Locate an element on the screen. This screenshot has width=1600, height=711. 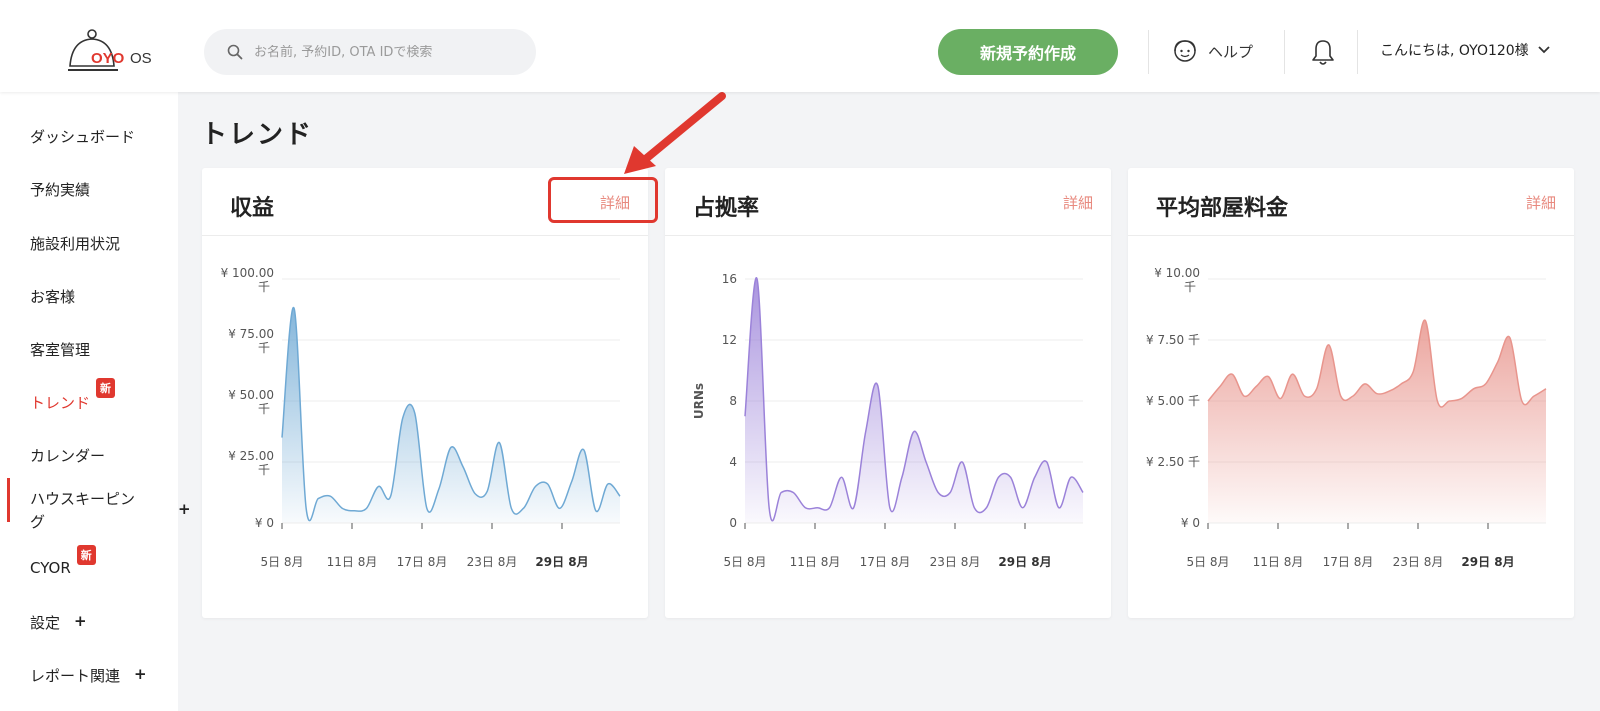
sidebar-item-label: レポート関連 is located at coordinates (75, 676).